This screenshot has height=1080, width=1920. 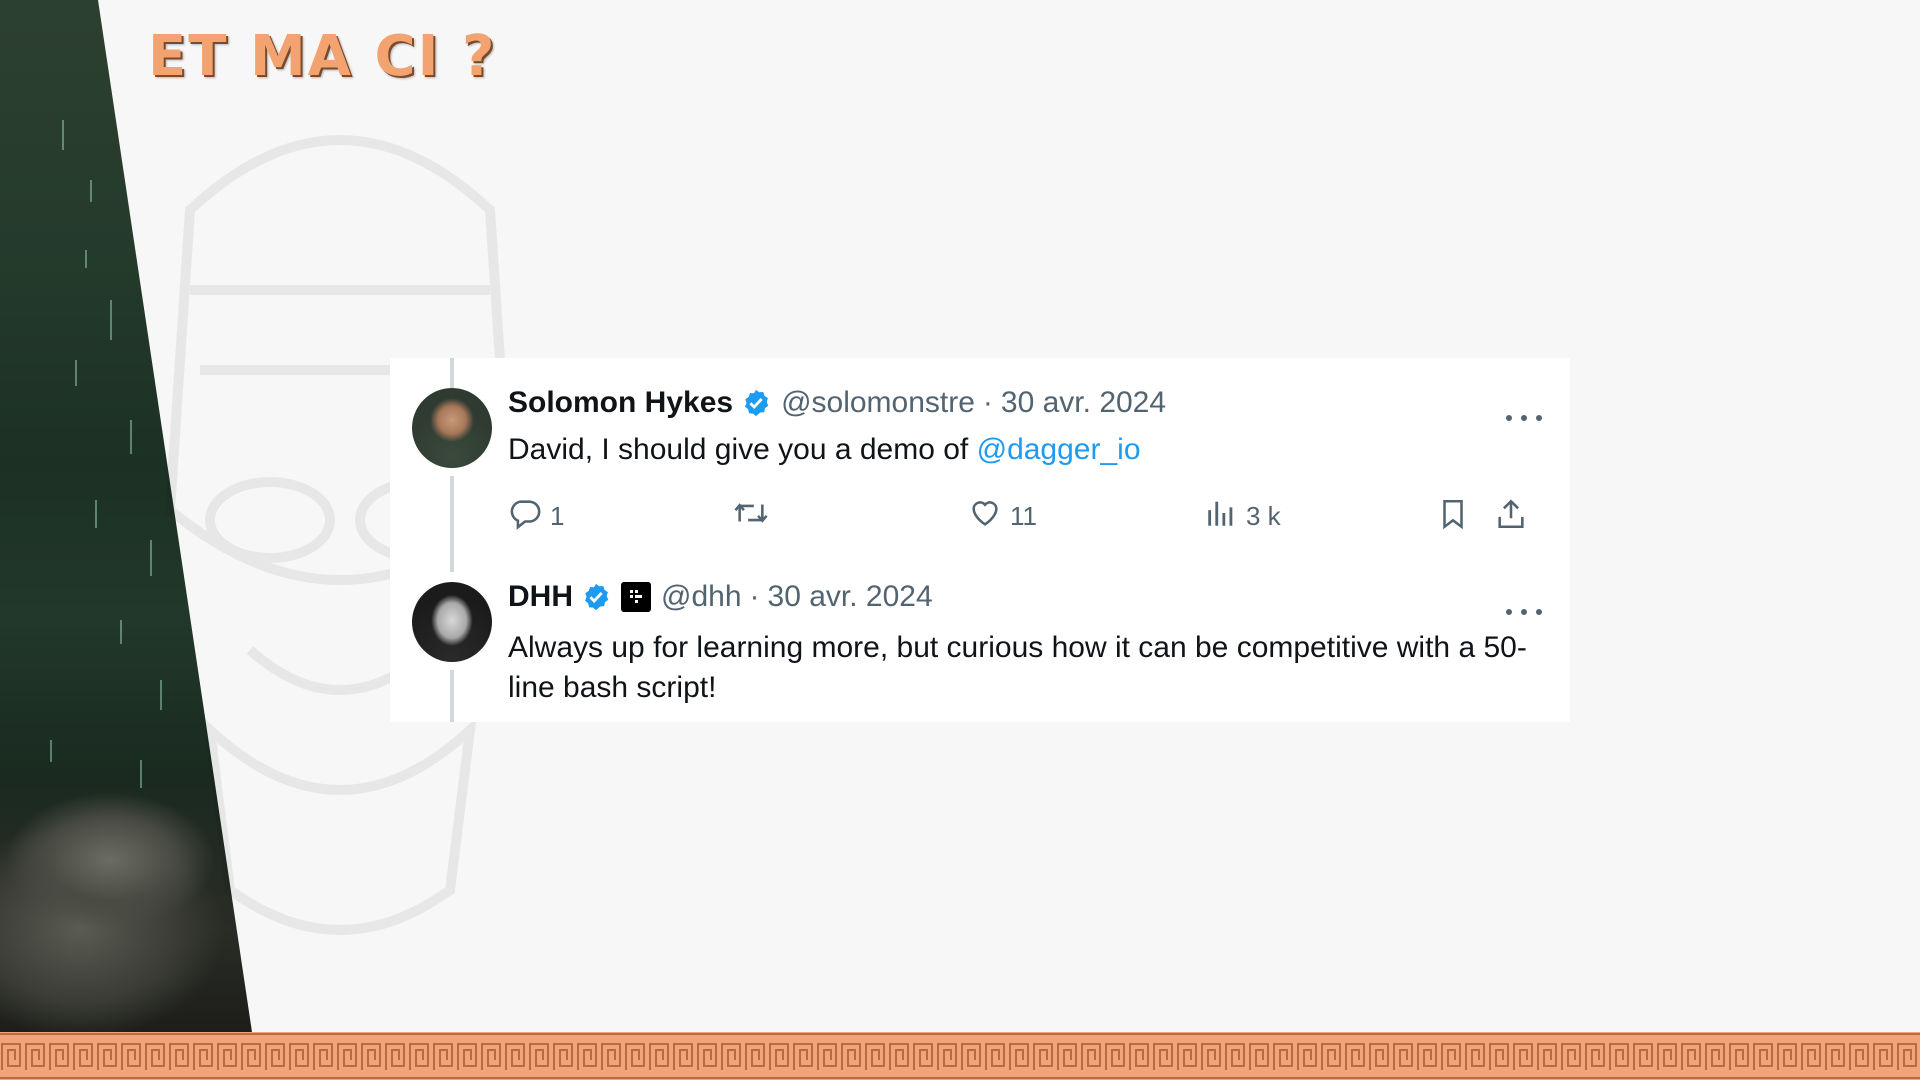 I want to click on share-button, so click(x=1511, y=517).